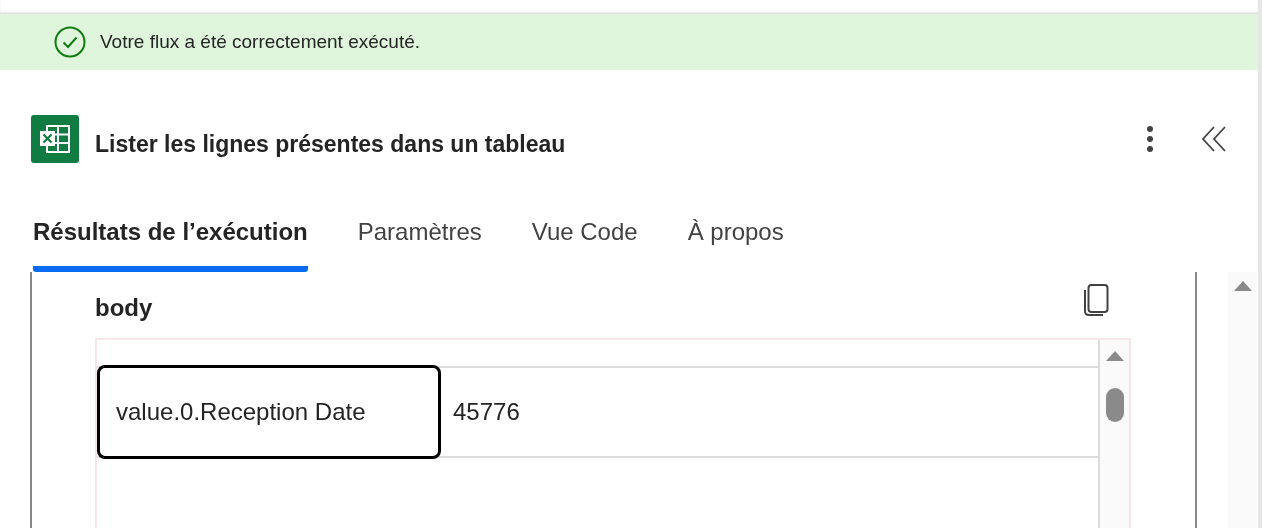 The height and width of the screenshot is (528, 1262). I want to click on tab: Paramètres, so click(419, 241).